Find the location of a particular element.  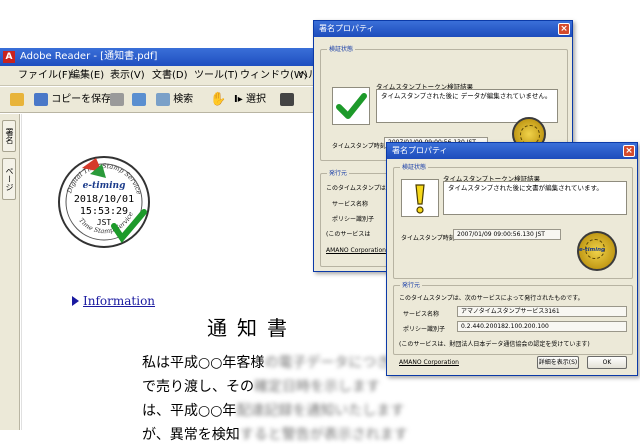

show-details-button: 詳細を表示(S) is located at coordinates (558, 362).